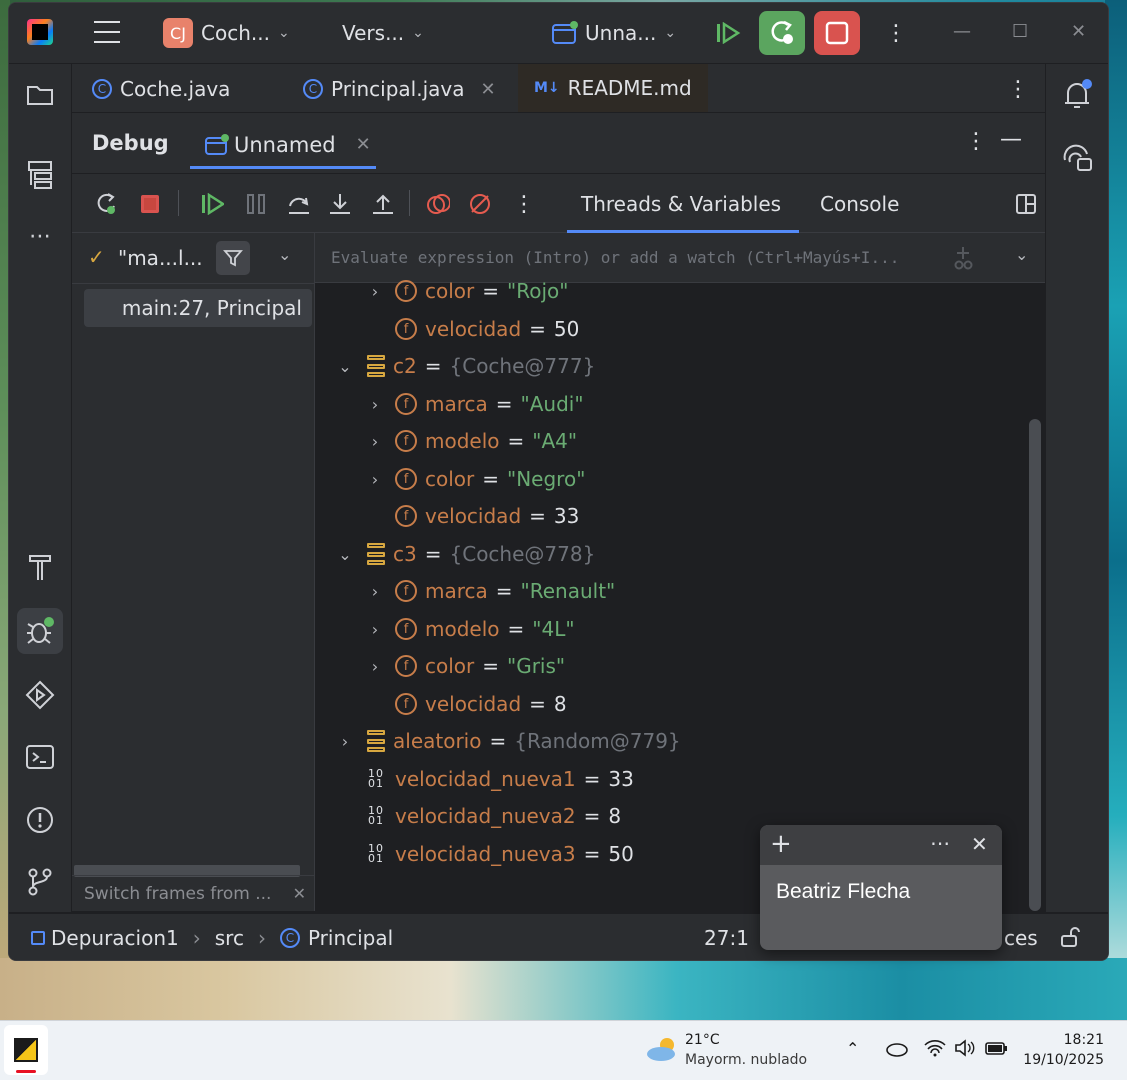  Describe the element at coordinates (256, 204) in the screenshot. I see `pause-icon` at that location.